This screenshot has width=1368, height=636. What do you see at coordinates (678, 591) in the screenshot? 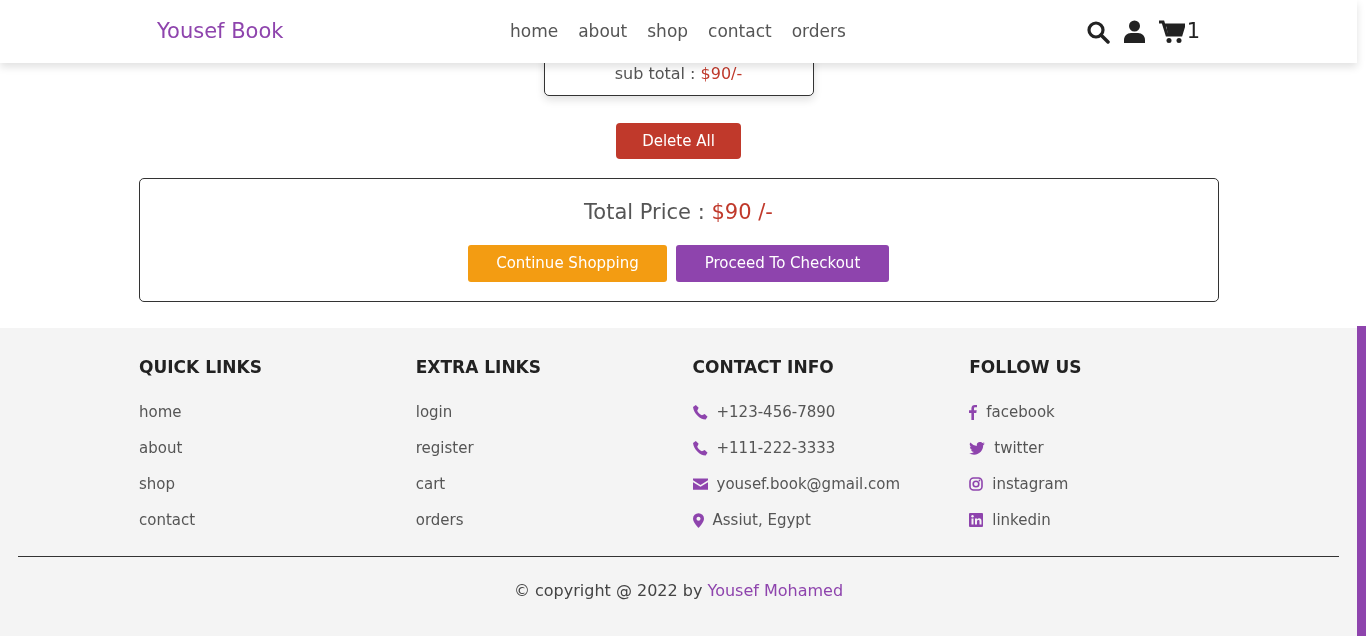
I see `copyright-text: © copyright @ 2022 by Yousef Mohamed` at bounding box center [678, 591].